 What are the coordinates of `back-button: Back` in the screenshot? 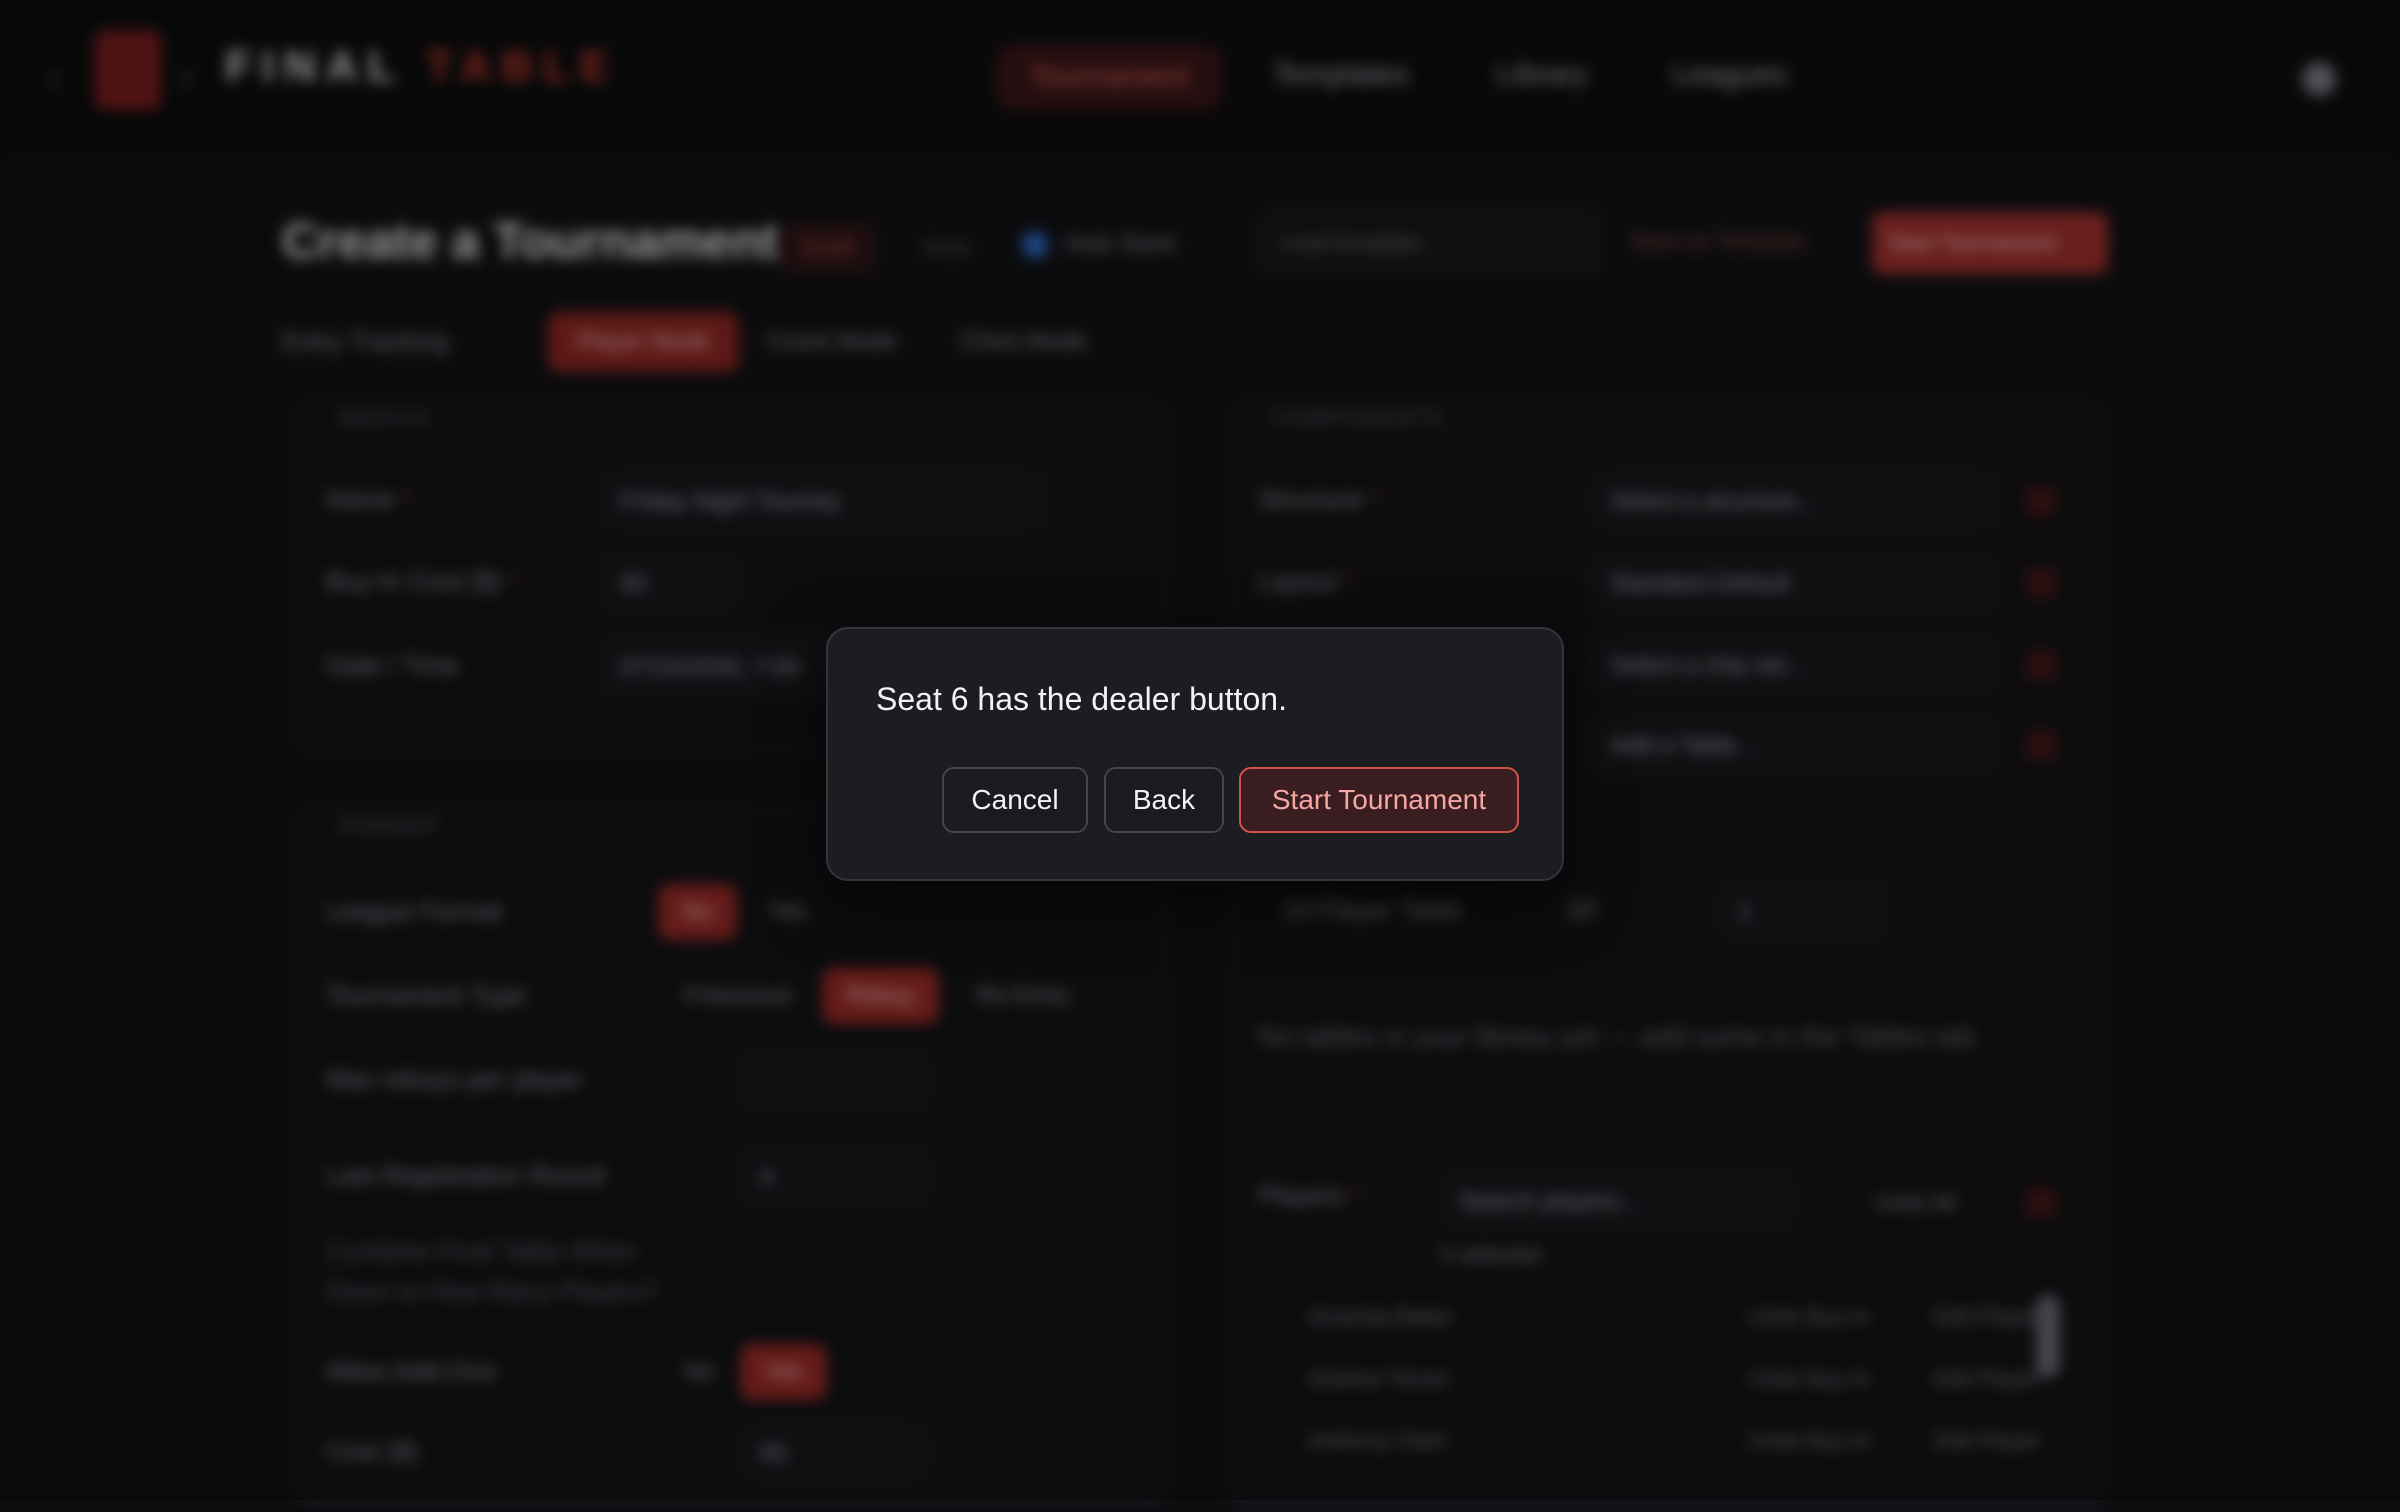 It's located at (1164, 800).